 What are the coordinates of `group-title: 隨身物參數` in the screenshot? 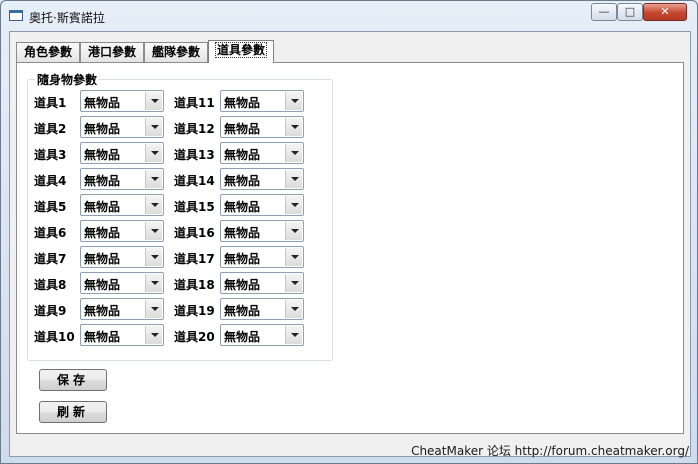 It's located at (67, 79).